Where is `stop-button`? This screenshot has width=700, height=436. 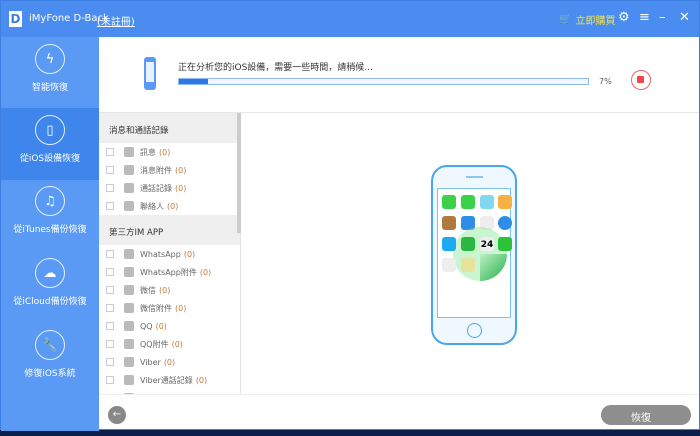 stop-button is located at coordinates (641, 80).